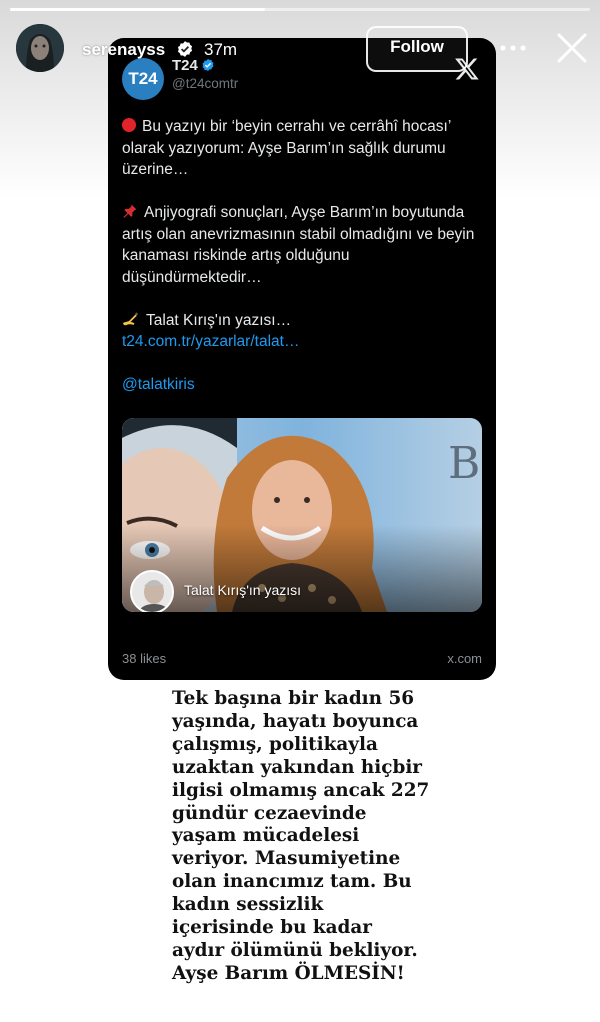  Describe the element at coordinates (292, 882) in the screenshot. I see `caption-line: olan inancımız tam. Bu` at that location.